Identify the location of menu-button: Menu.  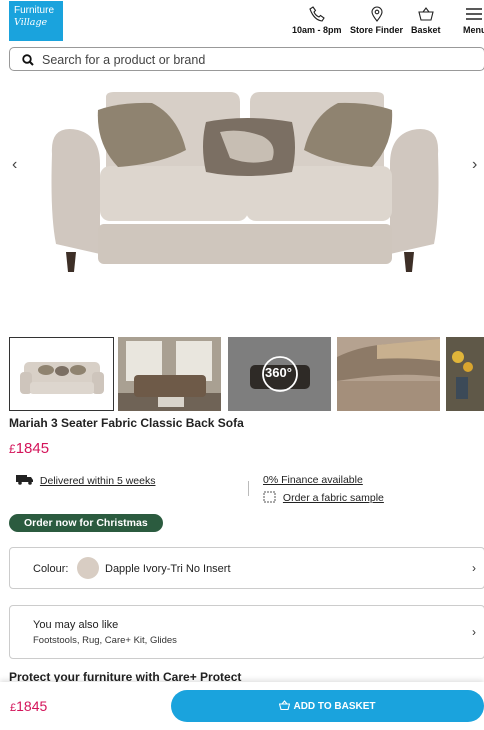
(473, 20).